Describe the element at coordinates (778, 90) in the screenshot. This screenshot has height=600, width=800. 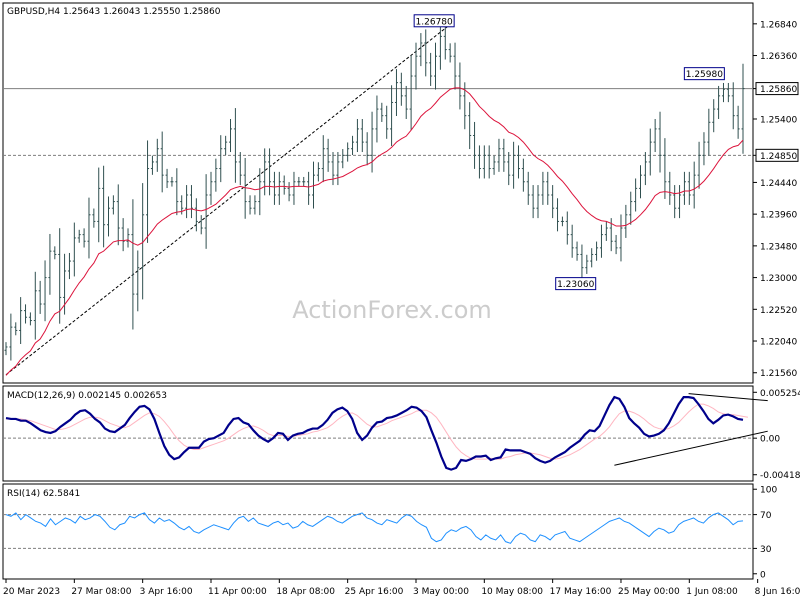
I see `price-tick-label: 1.25860` at that location.